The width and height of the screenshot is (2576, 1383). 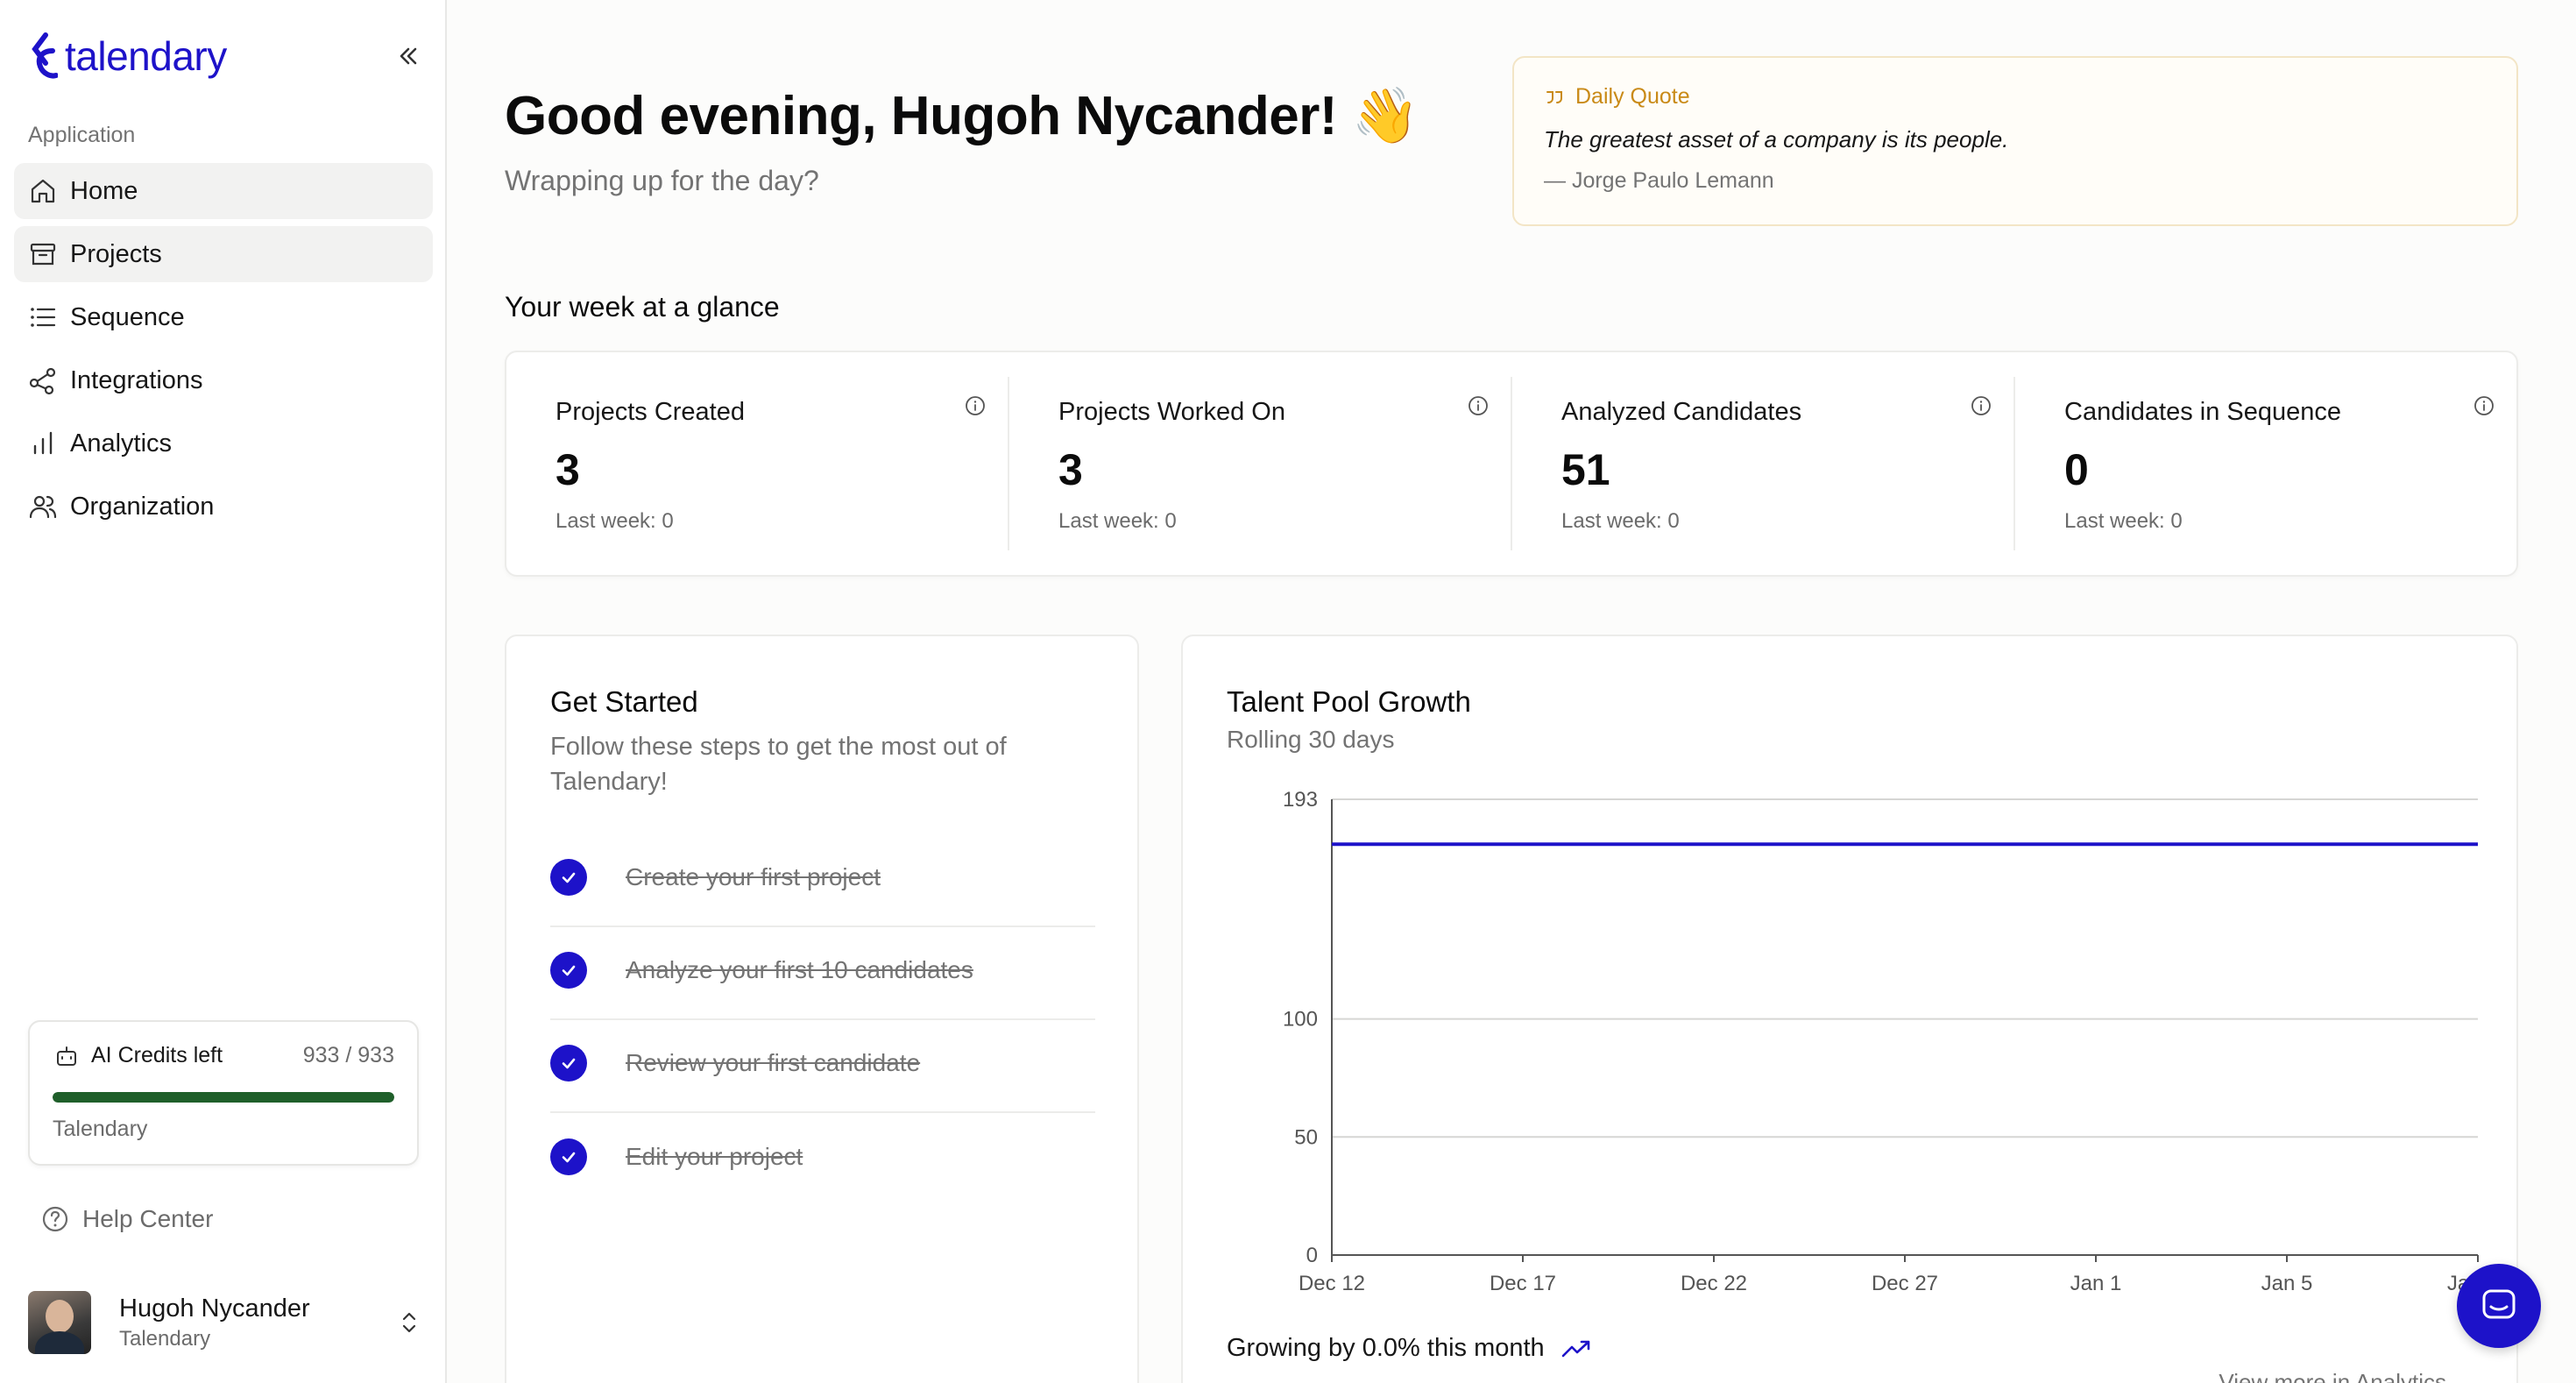 What do you see at coordinates (1523, 1283) in the screenshot?
I see `chart-x-tick-label: Dec 17` at bounding box center [1523, 1283].